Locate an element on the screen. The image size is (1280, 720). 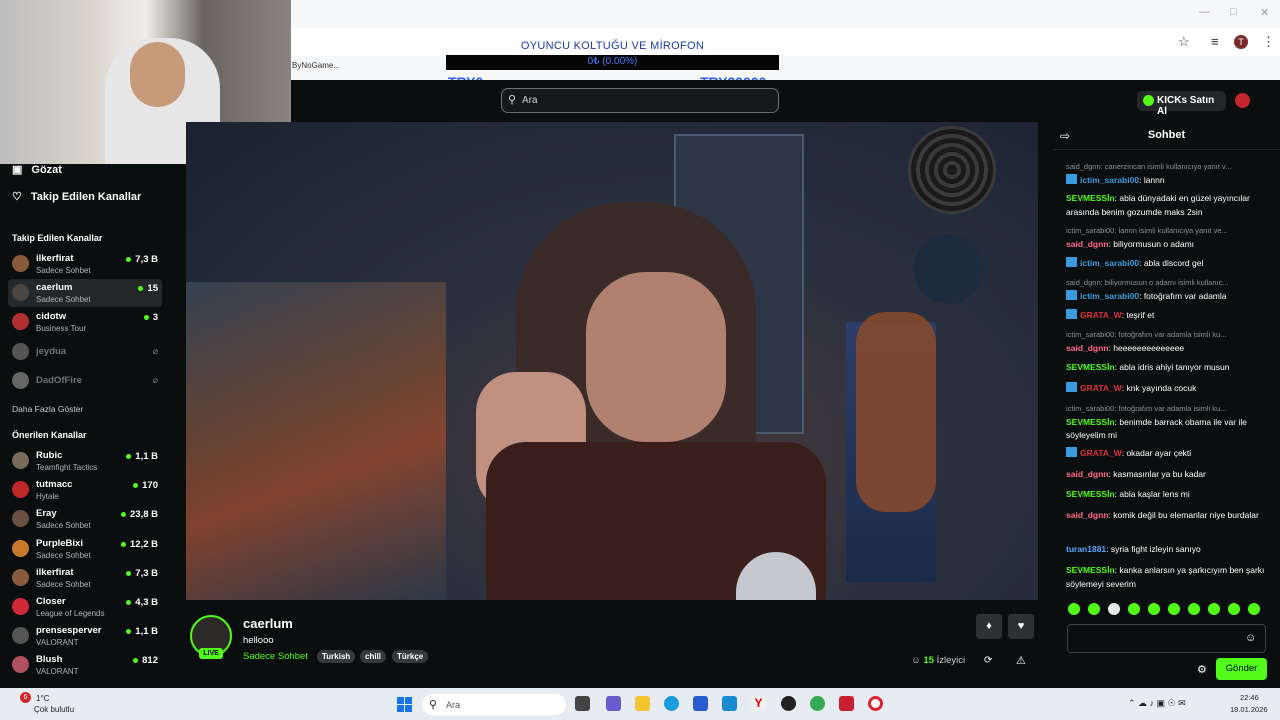
share-icon: ⟳ is located at coordinates (988, 660).